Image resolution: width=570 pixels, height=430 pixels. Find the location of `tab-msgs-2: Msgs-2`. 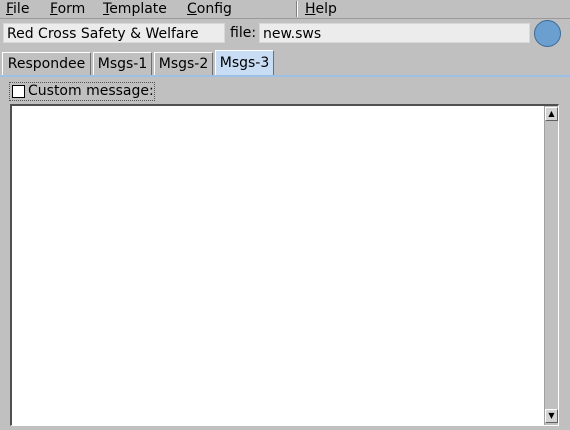

tab-msgs-2: Msgs-2 is located at coordinates (183, 63).